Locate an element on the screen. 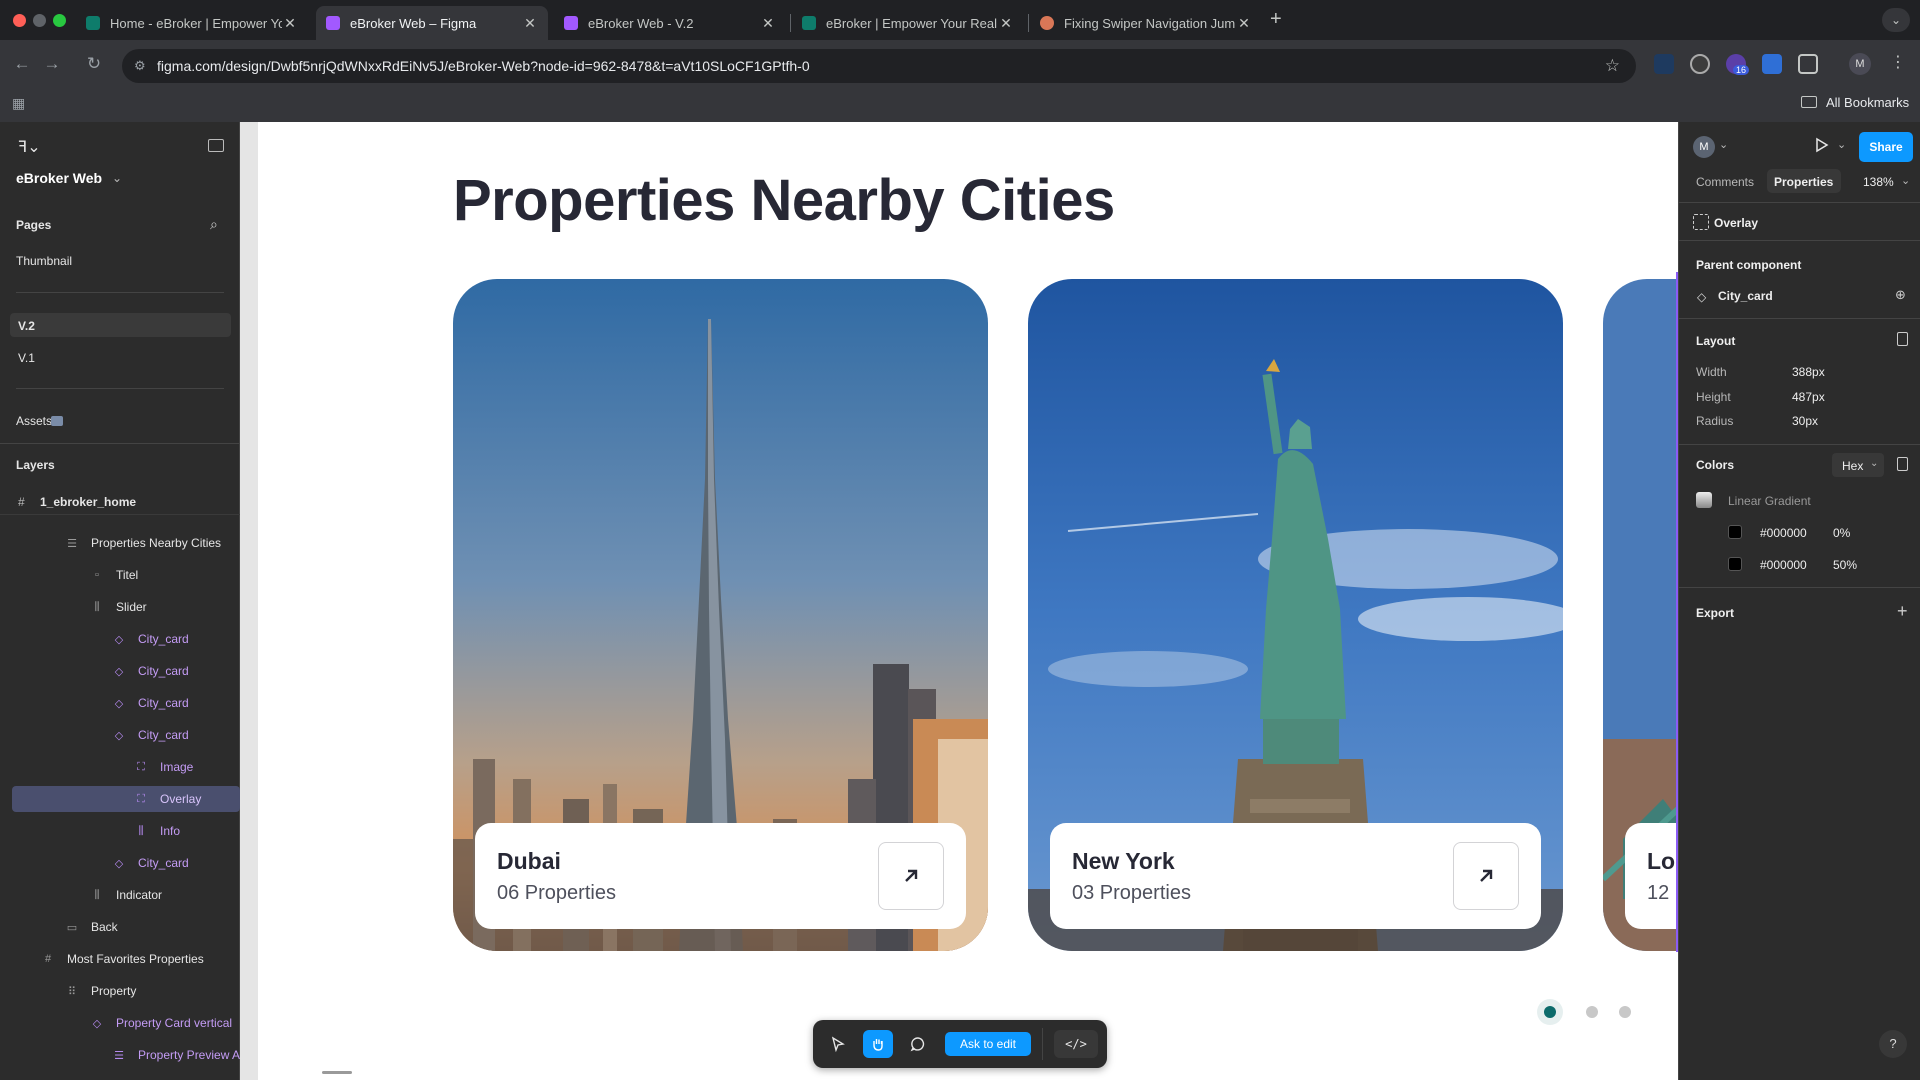  zoom-level: 138% is located at coordinates (1878, 182).